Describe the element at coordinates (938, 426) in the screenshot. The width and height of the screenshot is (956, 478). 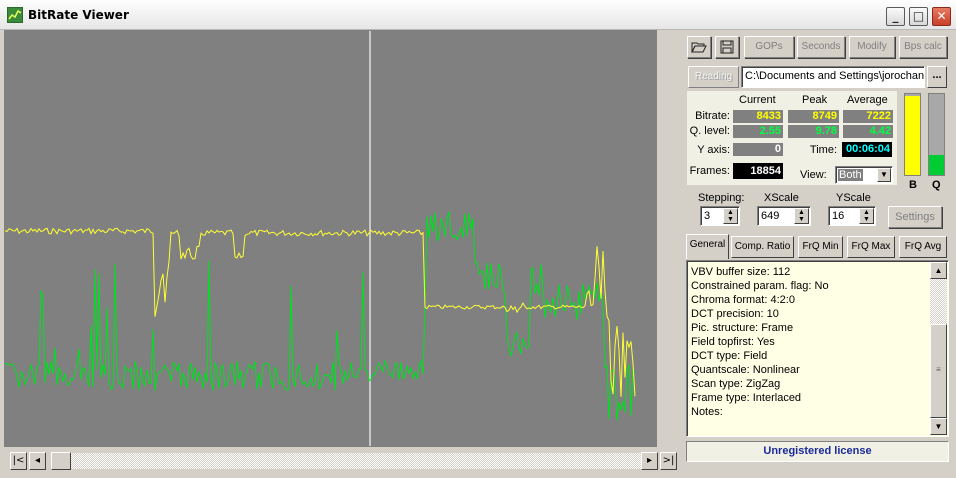
I see `scroll-down-button: ▼` at that location.